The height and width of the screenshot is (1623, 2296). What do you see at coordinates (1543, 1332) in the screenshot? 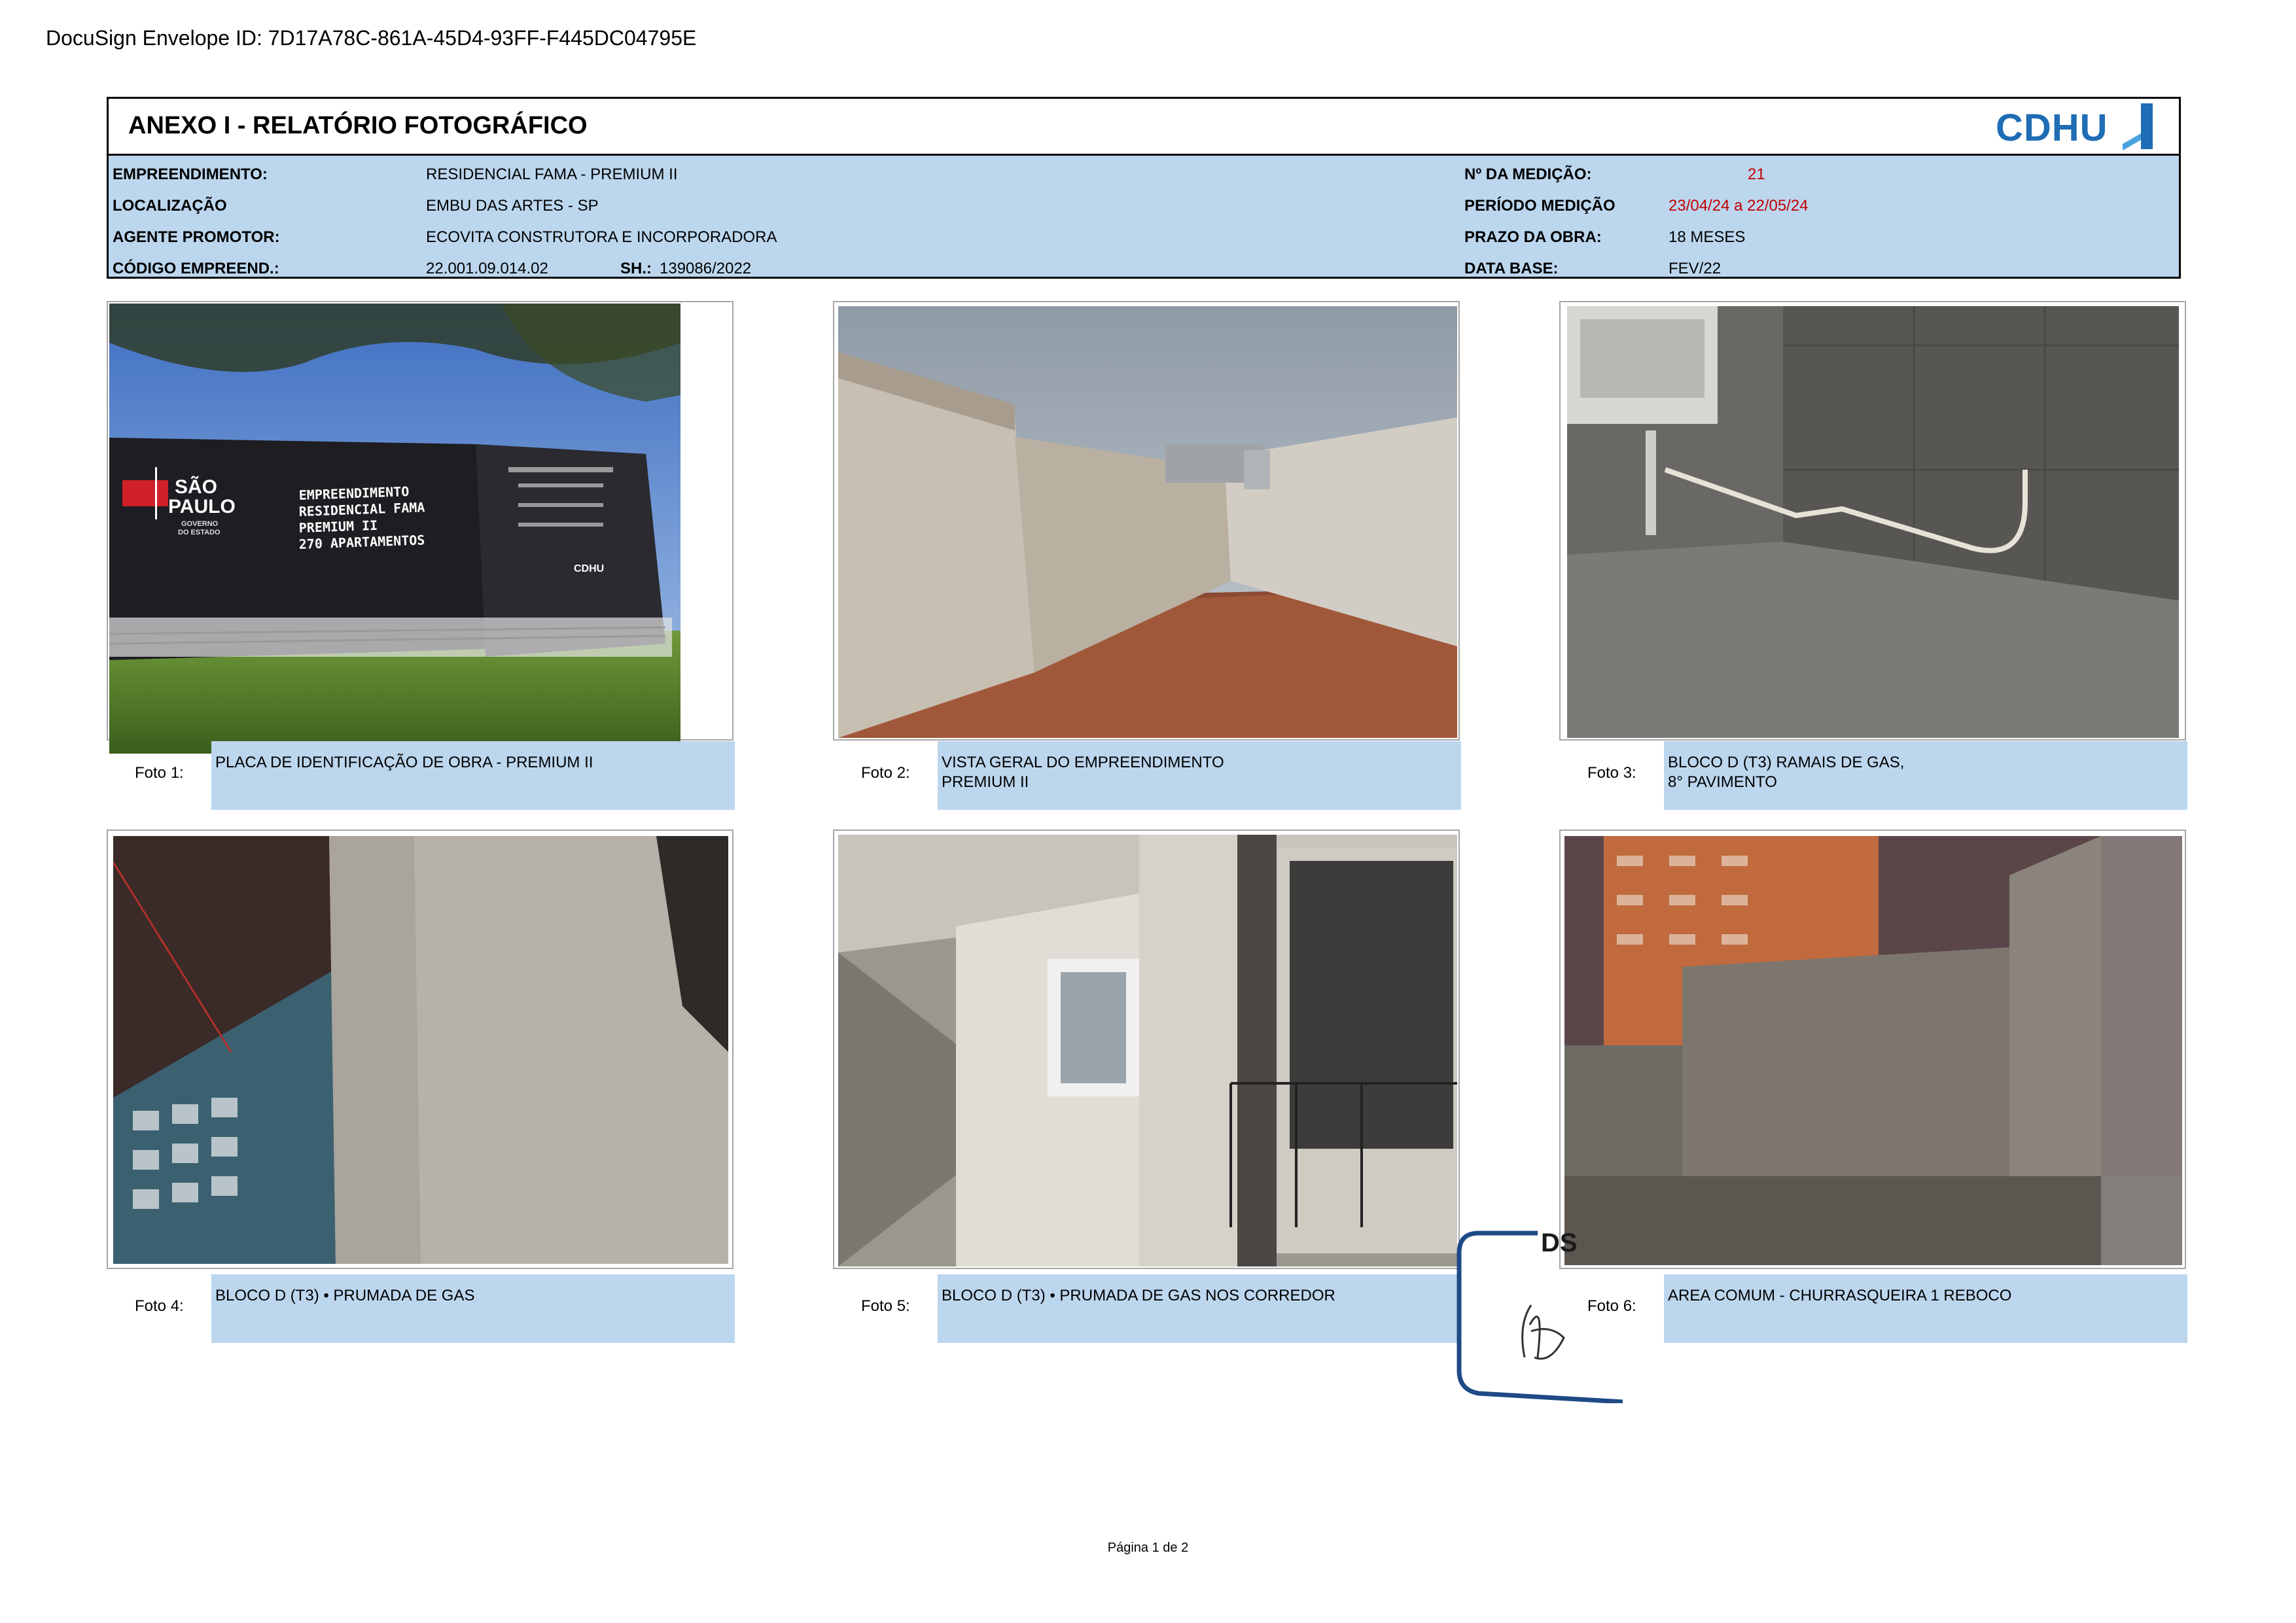
I see `signature-initials` at bounding box center [1543, 1332].